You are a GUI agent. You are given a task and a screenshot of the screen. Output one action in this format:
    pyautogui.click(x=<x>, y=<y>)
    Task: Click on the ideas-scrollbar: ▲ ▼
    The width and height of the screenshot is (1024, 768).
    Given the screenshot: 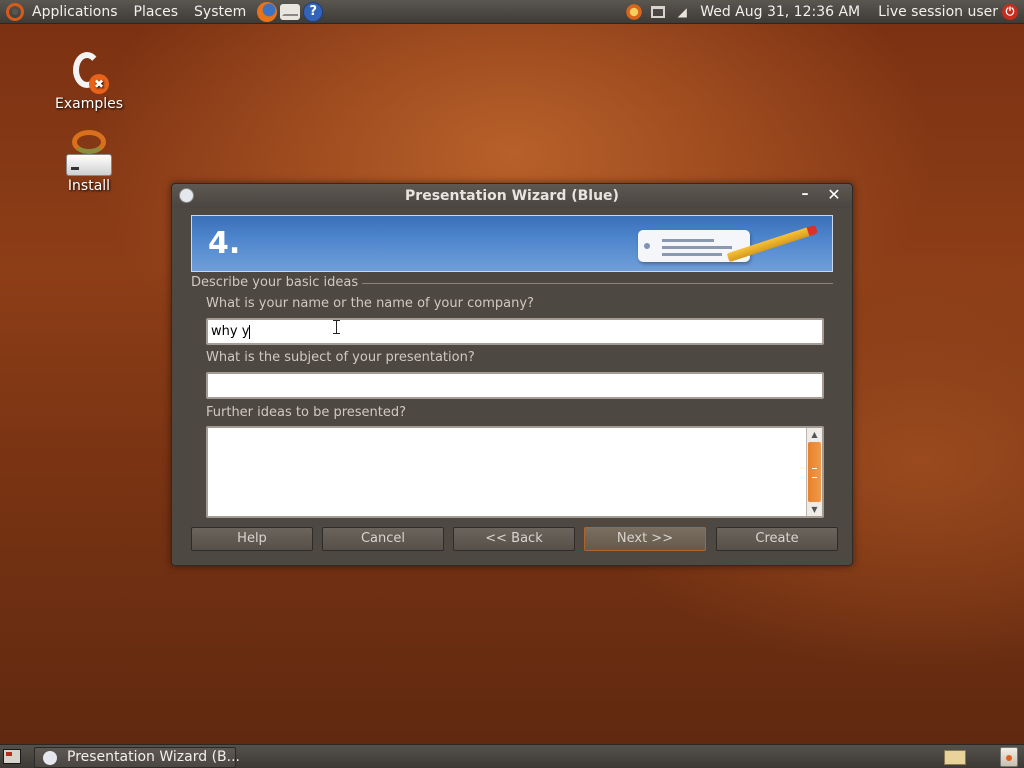 What is the action you would take?
    pyautogui.click(x=814, y=472)
    